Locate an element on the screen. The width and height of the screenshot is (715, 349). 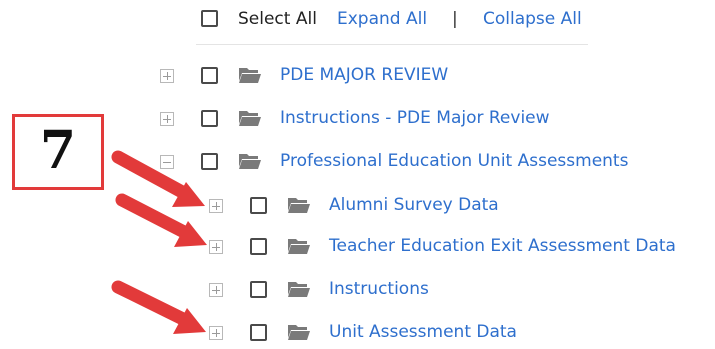
step-number-callout: 7 is located at coordinates (58, 152).